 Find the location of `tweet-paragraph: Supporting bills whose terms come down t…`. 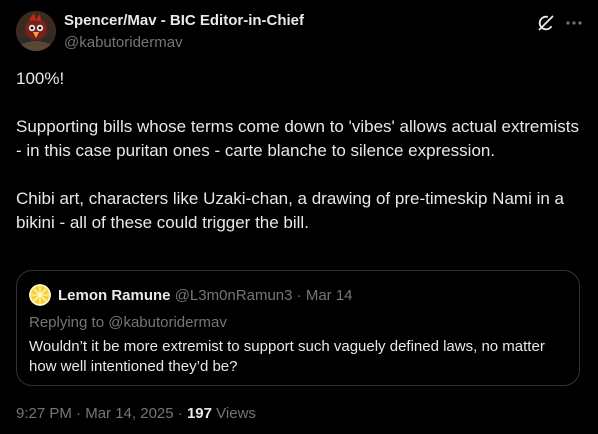

tweet-paragraph: Supporting bills whose terms come down t… is located at coordinates (298, 138).